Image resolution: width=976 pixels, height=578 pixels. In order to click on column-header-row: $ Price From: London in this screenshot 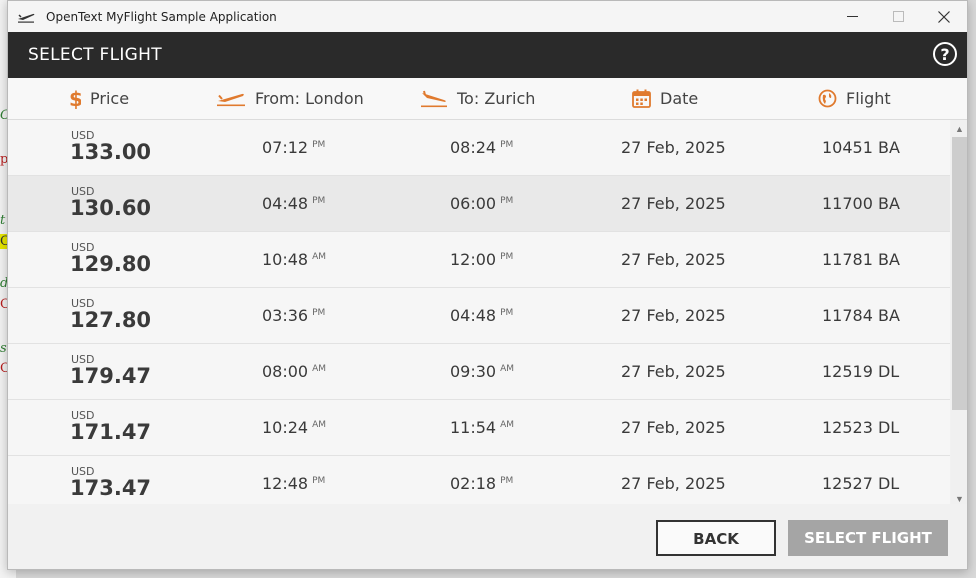, I will do `click(487, 99)`.